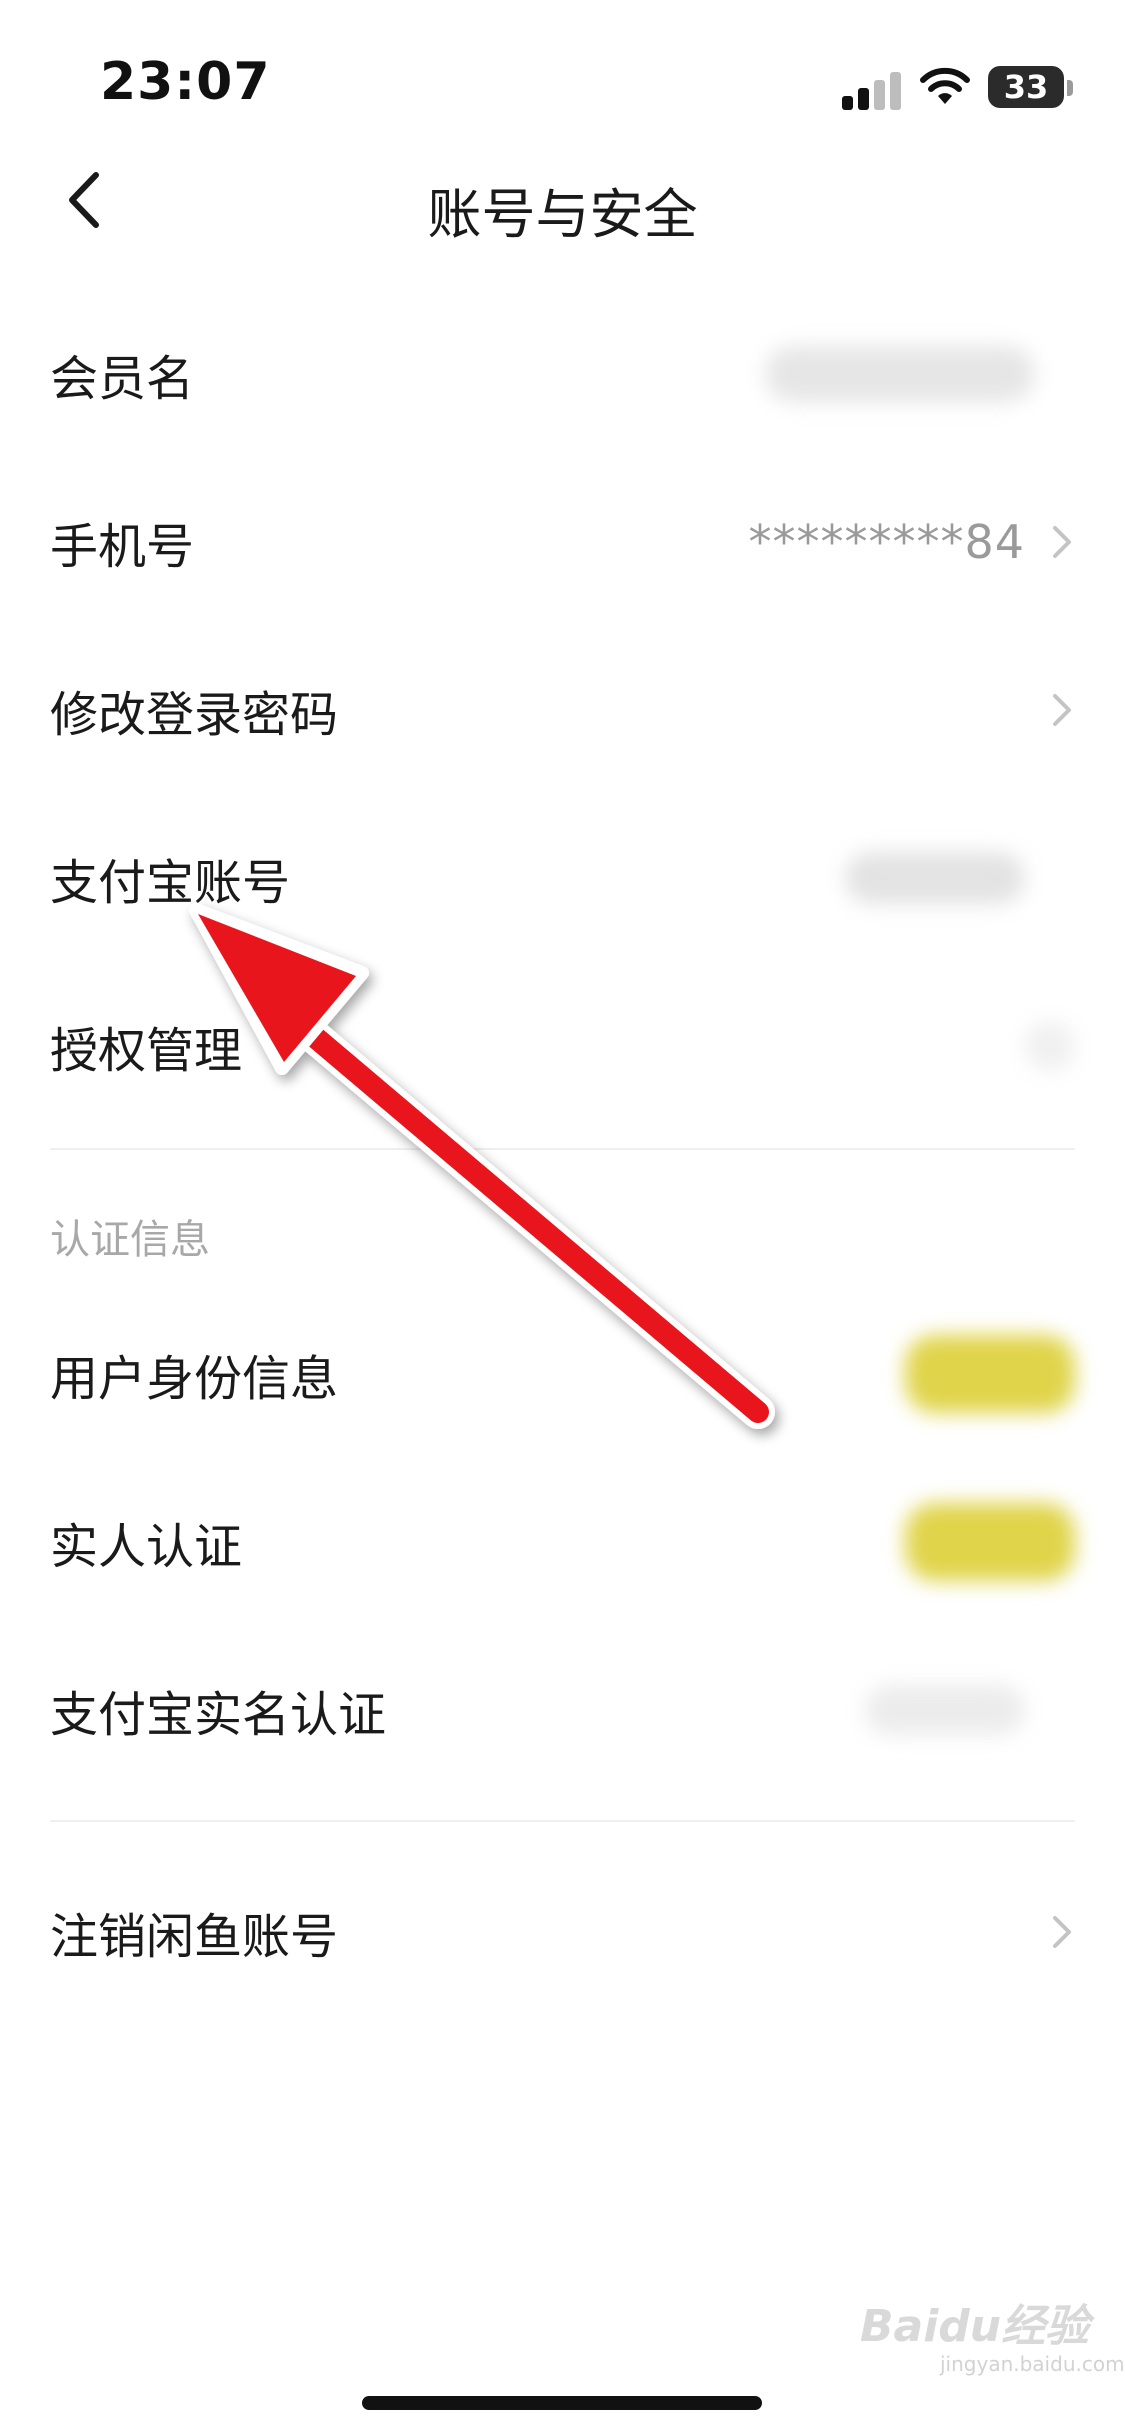  What do you see at coordinates (990, 1374) in the screenshot?
I see `identity-status-badge-blurred` at bounding box center [990, 1374].